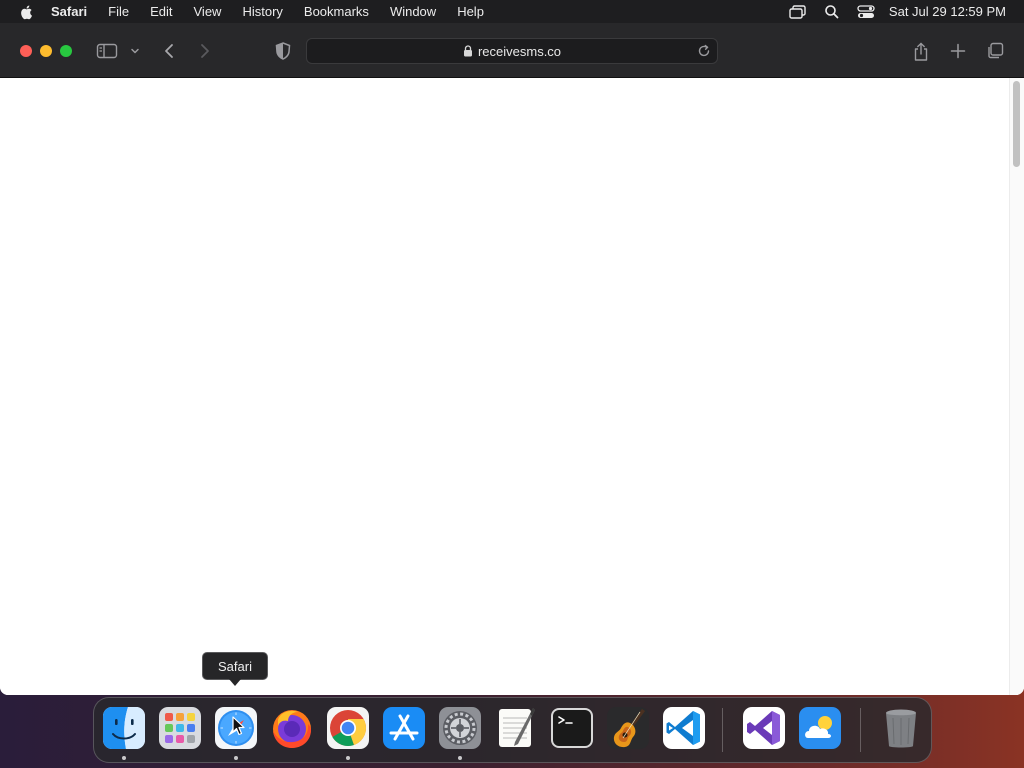  I want to click on sidebar-icon, so click(107, 51).